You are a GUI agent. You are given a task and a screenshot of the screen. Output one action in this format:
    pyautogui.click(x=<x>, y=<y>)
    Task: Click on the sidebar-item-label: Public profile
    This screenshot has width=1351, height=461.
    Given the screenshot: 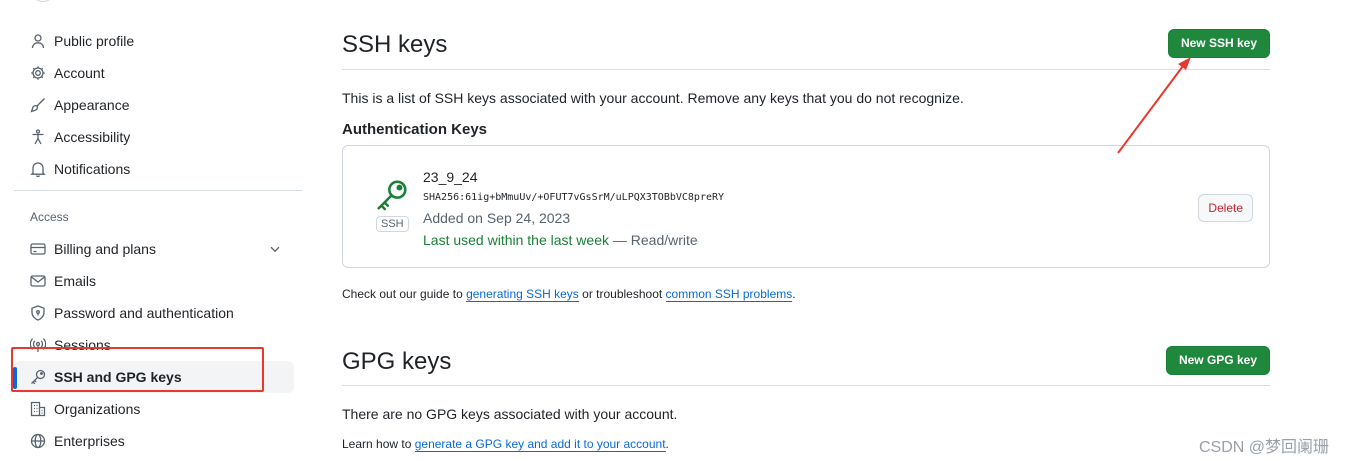 What is the action you would take?
    pyautogui.click(x=94, y=41)
    